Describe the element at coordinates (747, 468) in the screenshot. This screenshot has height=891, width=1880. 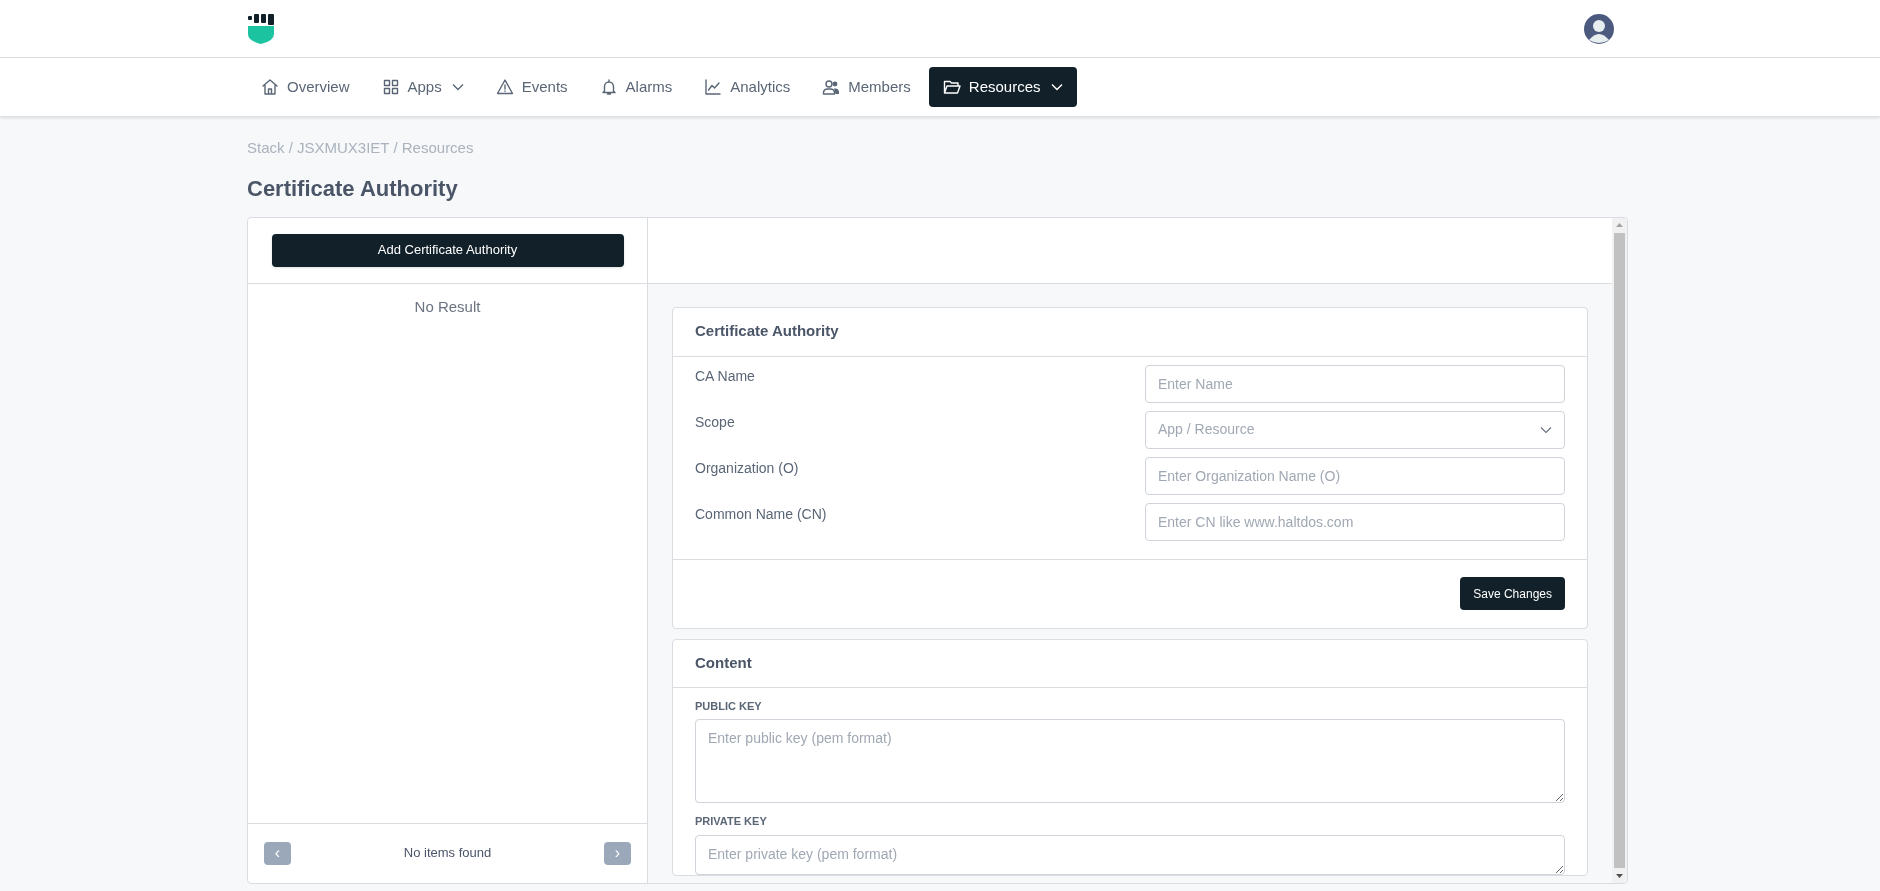
I see `field-label: Organization (O)` at that location.